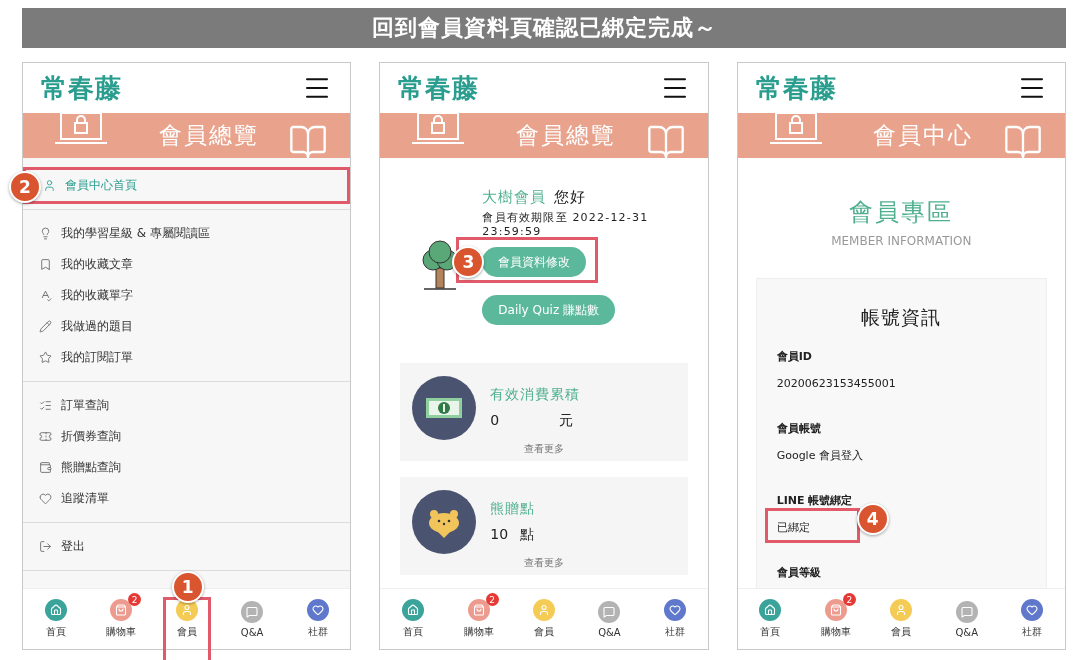  What do you see at coordinates (527, 535) in the screenshot?
I see `unit-text: 點` at bounding box center [527, 535].